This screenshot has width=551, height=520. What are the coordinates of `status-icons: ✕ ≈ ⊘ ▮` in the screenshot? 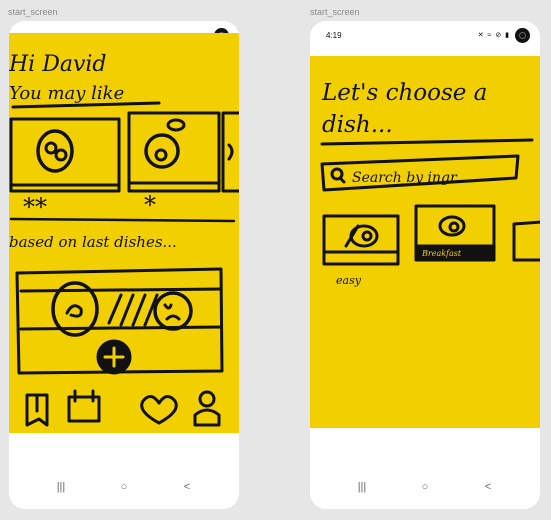 It's located at (493, 35).